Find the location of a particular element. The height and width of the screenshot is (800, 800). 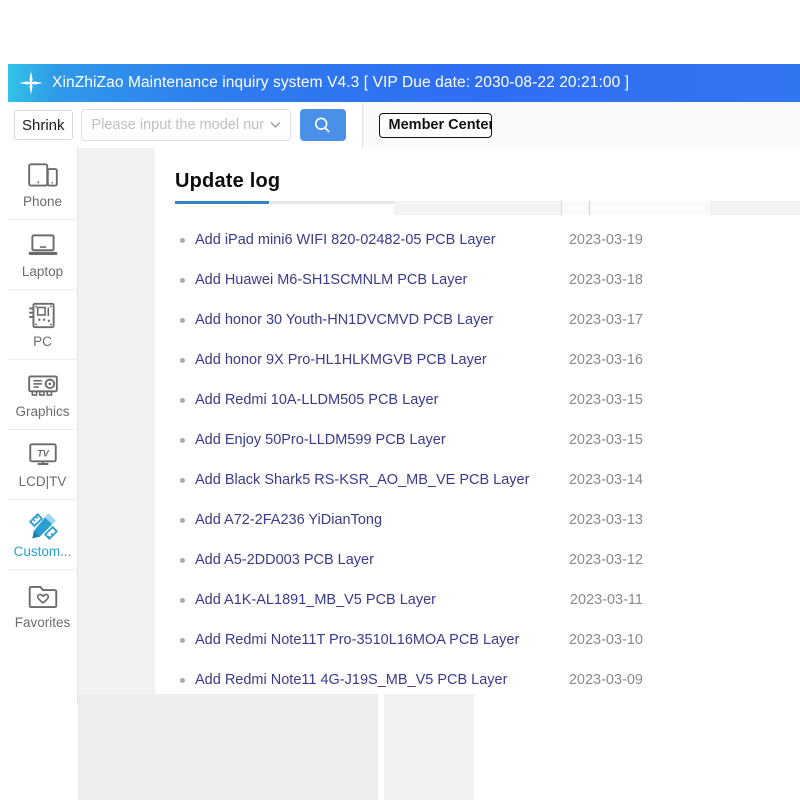

laptop-icon is located at coordinates (42, 245).